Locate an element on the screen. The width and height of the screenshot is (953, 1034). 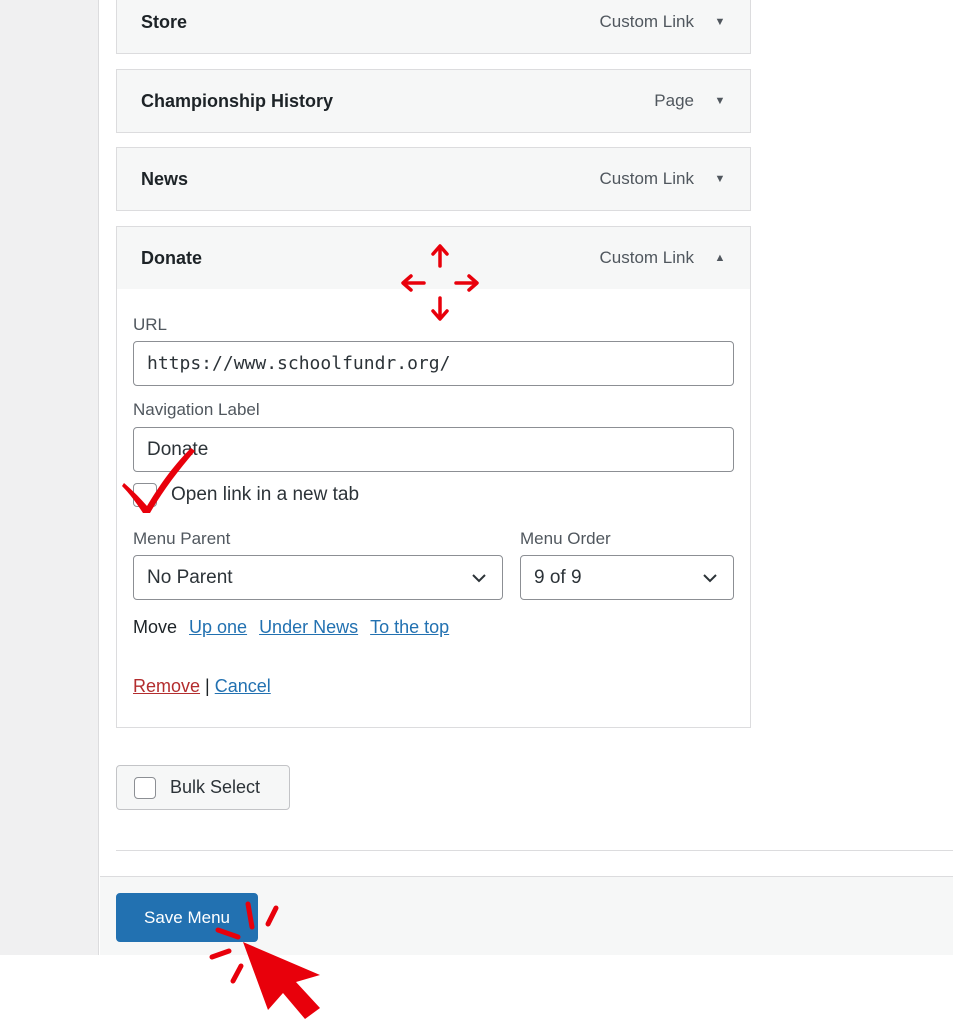
move-up-one-link: Up one is located at coordinates (218, 627).